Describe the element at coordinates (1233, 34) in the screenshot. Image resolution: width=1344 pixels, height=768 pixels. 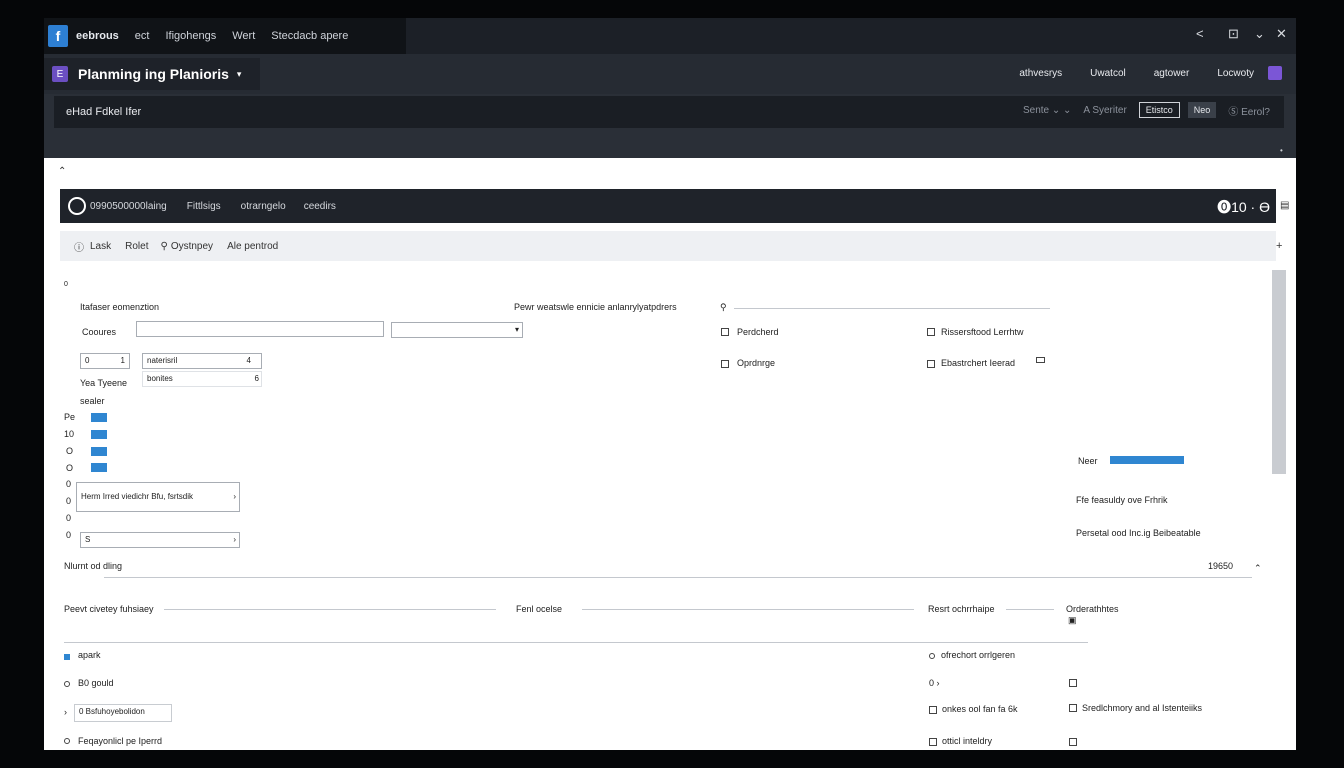
I see `restore-icon: ⊡` at that location.